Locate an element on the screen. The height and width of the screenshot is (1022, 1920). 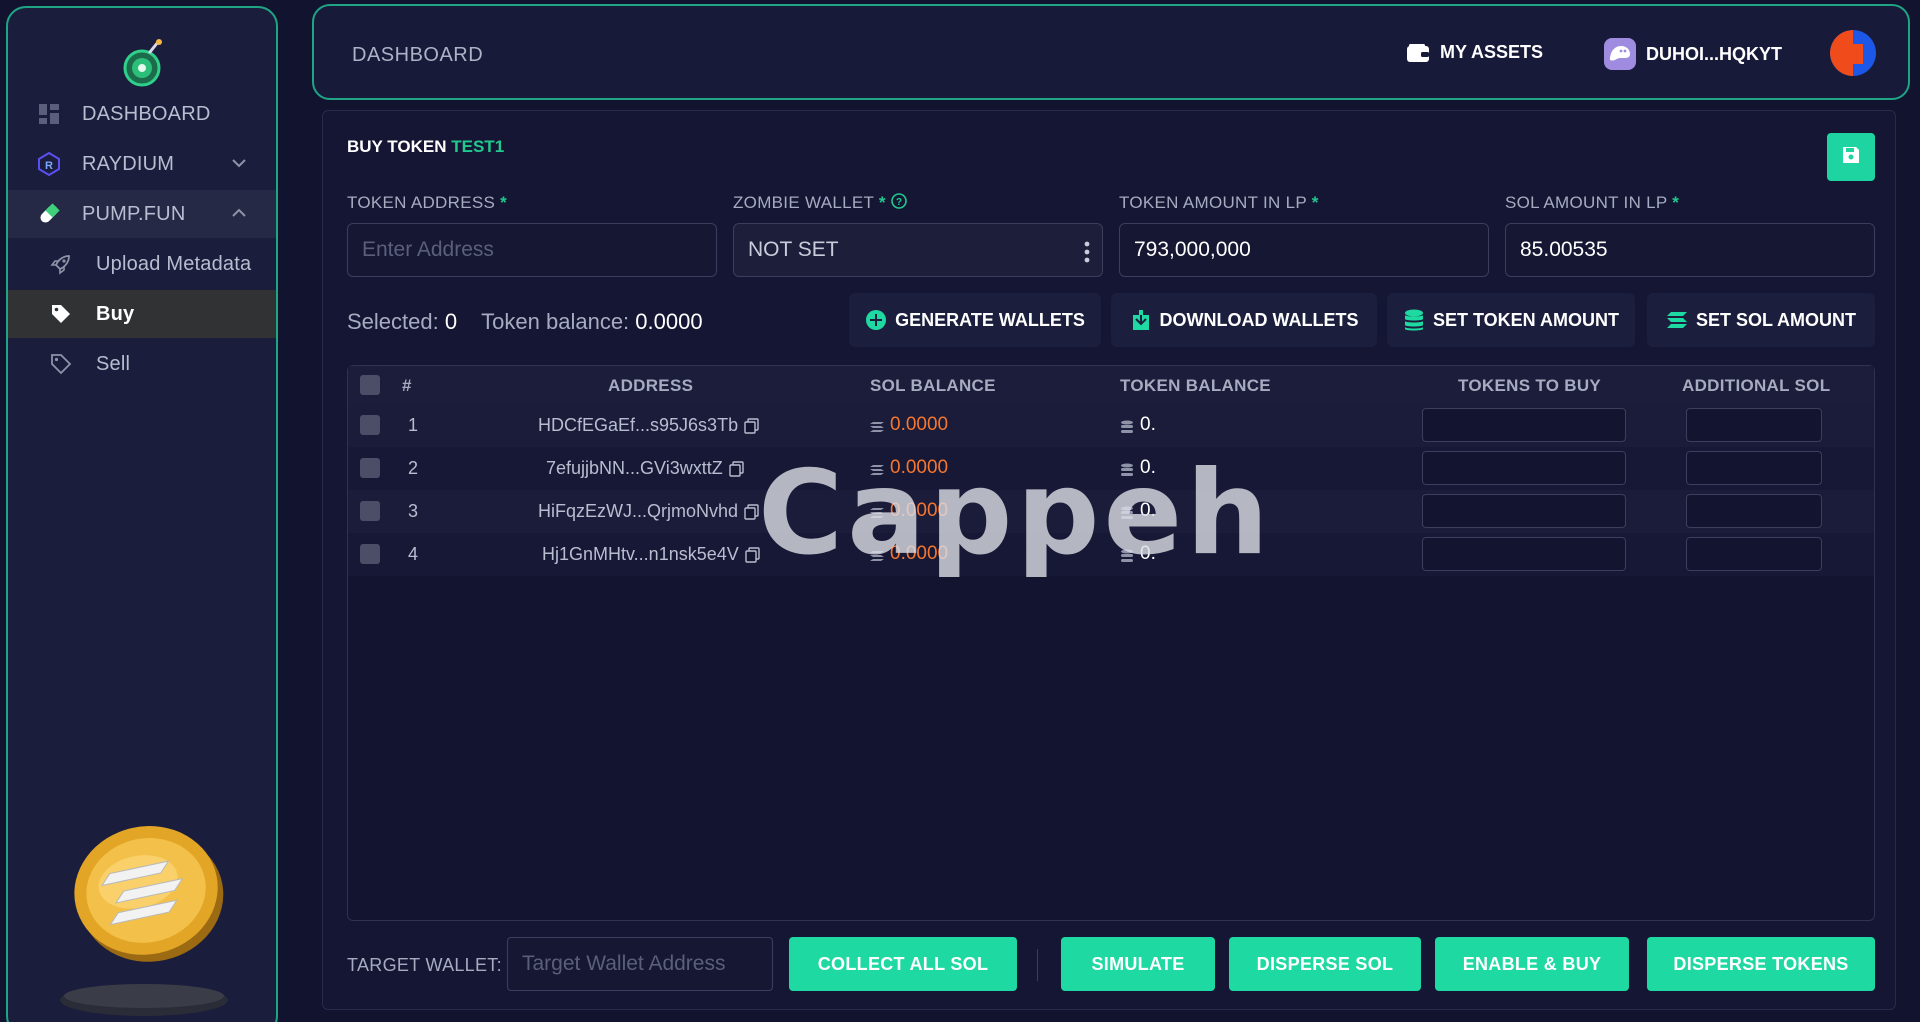
row-address: HDCfEGaEf...s95J6s3Tb is located at coordinates (649, 425).